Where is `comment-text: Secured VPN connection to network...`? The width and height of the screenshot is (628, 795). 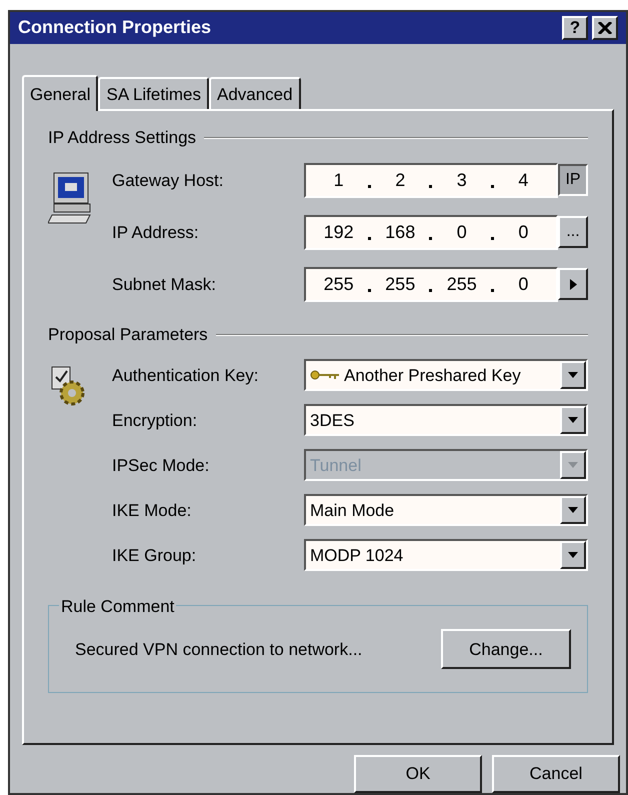
comment-text: Secured VPN connection to network... is located at coordinates (218, 649).